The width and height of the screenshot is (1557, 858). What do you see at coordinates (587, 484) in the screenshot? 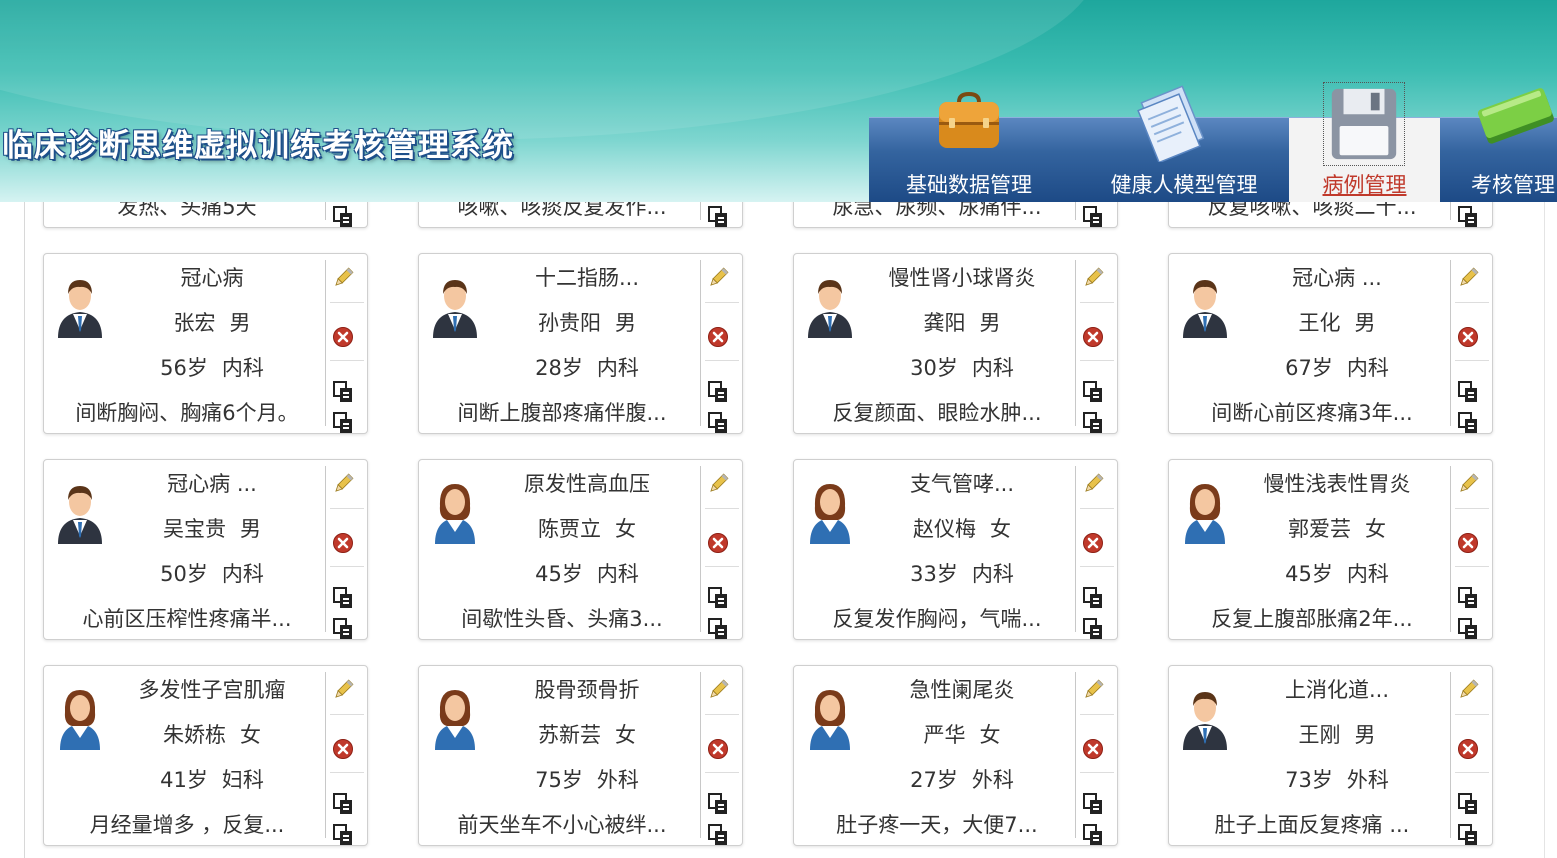
I see `case-diagnosis: 原发性高血压` at bounding box center [587, 484].